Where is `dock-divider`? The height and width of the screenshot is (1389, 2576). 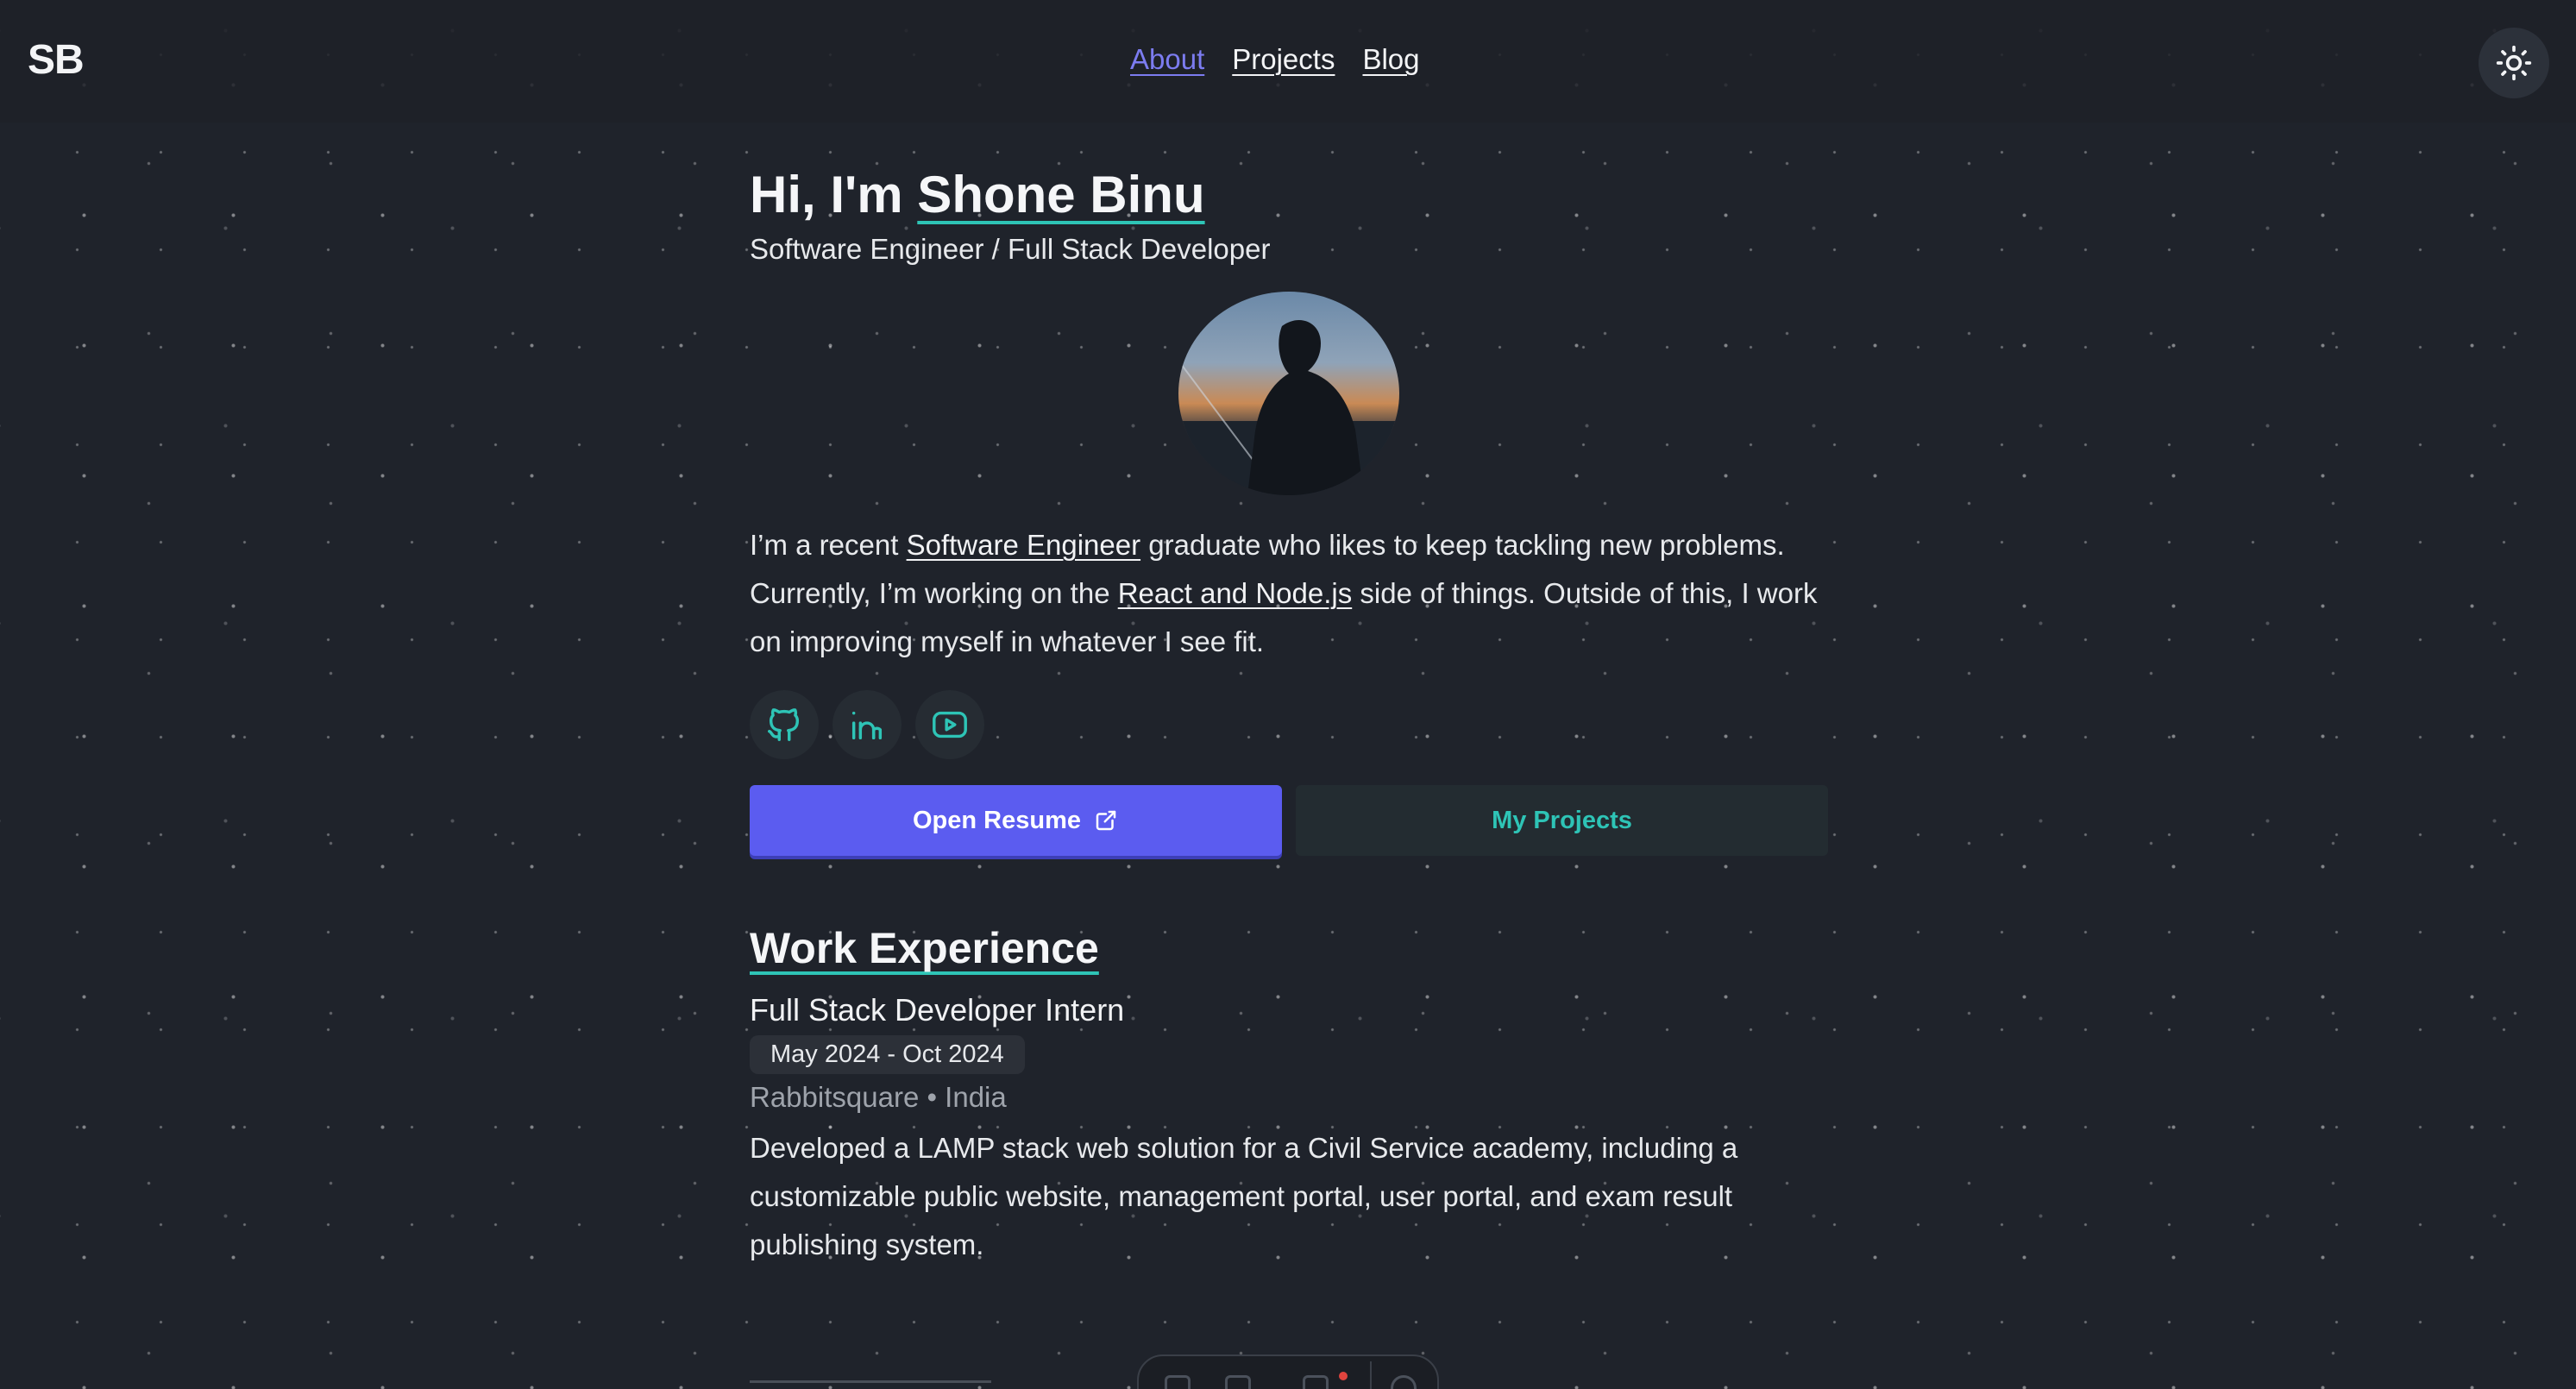
dock-divider is located at coordinates (1371, 1375).